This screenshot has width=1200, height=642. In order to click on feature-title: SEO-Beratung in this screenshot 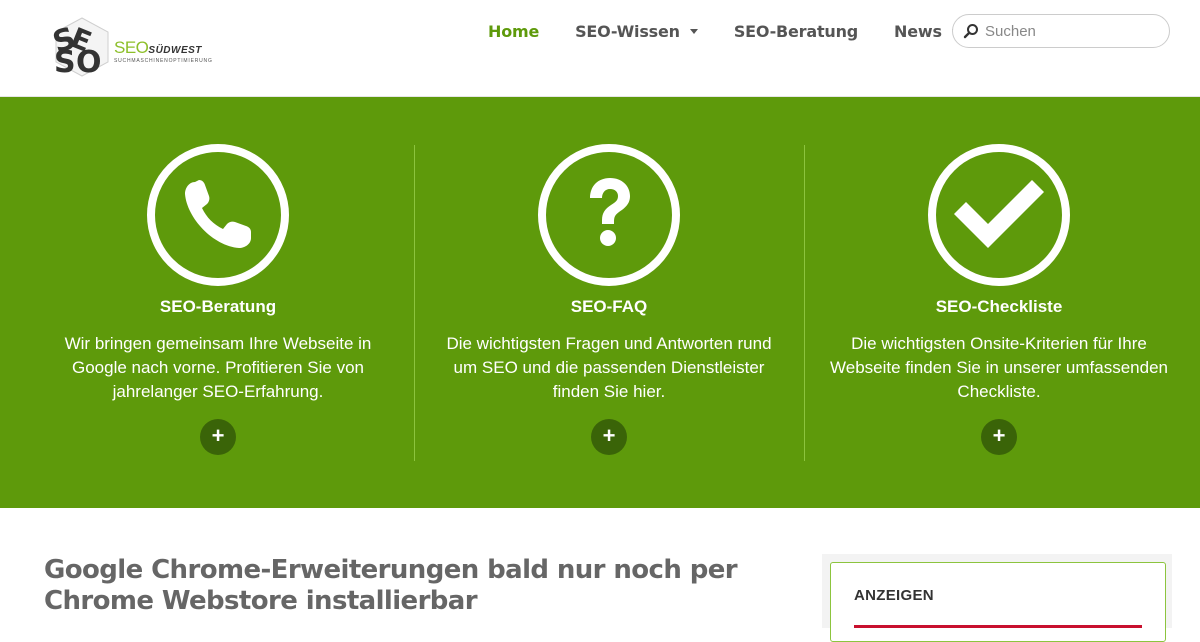, I will do `click(218, 306)`.